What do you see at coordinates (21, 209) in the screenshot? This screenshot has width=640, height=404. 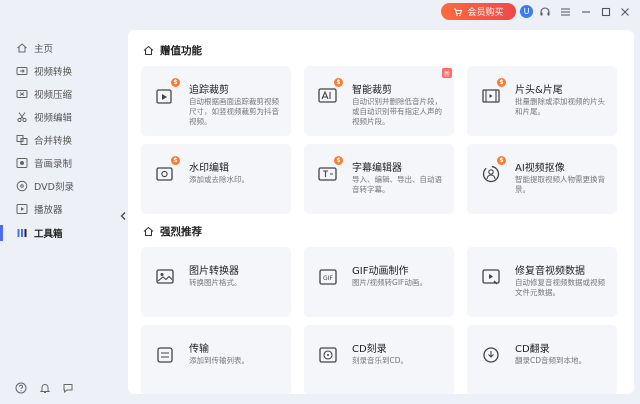 I see `play-icon` at bounding box center [21, 209].